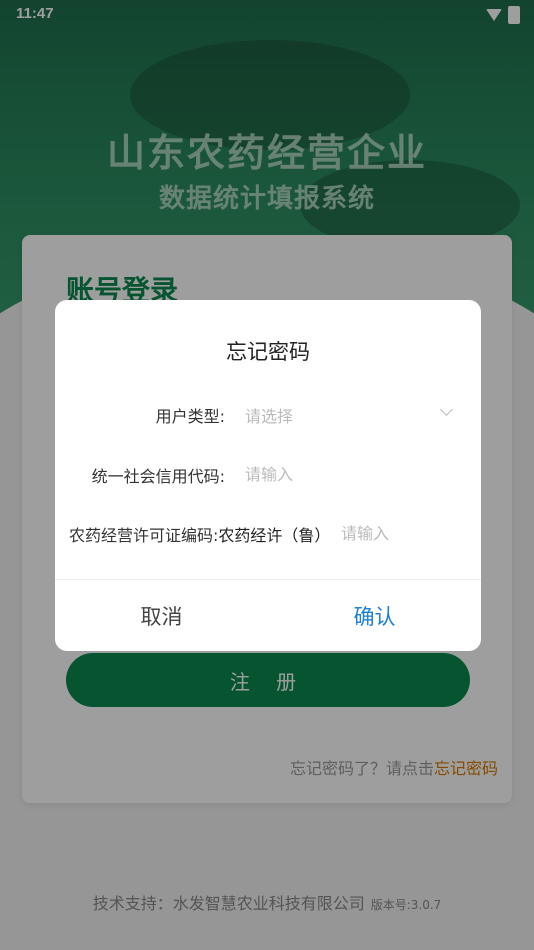 This screenshot has height=950, width=534. I want to click on user-type-row: 用户类型: 请选择, so click(268, 414).